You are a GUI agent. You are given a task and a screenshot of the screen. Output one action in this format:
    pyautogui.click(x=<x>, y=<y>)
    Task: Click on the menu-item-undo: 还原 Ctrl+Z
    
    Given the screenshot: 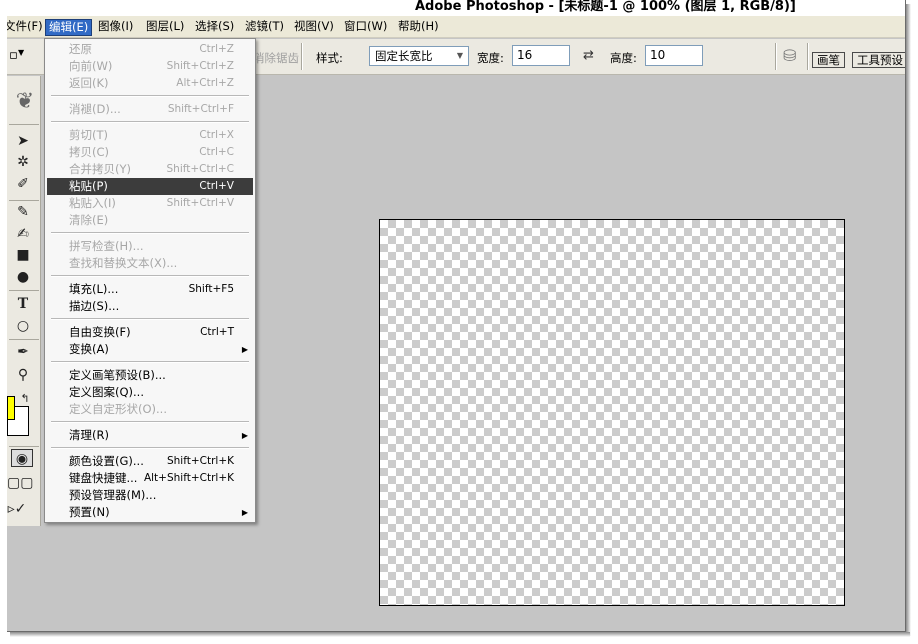 What is the action you would take?
    pyautogui.click(x=150, y=49)
    